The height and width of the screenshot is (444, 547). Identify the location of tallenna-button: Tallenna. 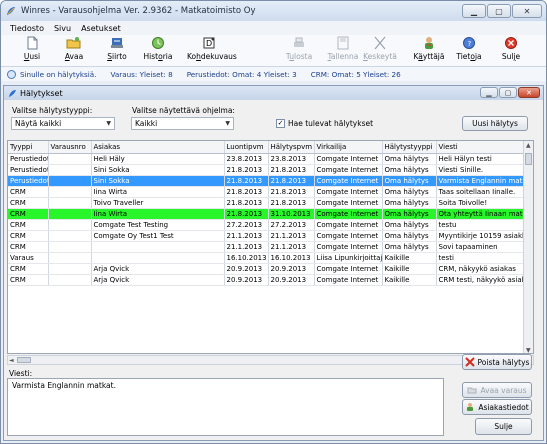
(343, 48).